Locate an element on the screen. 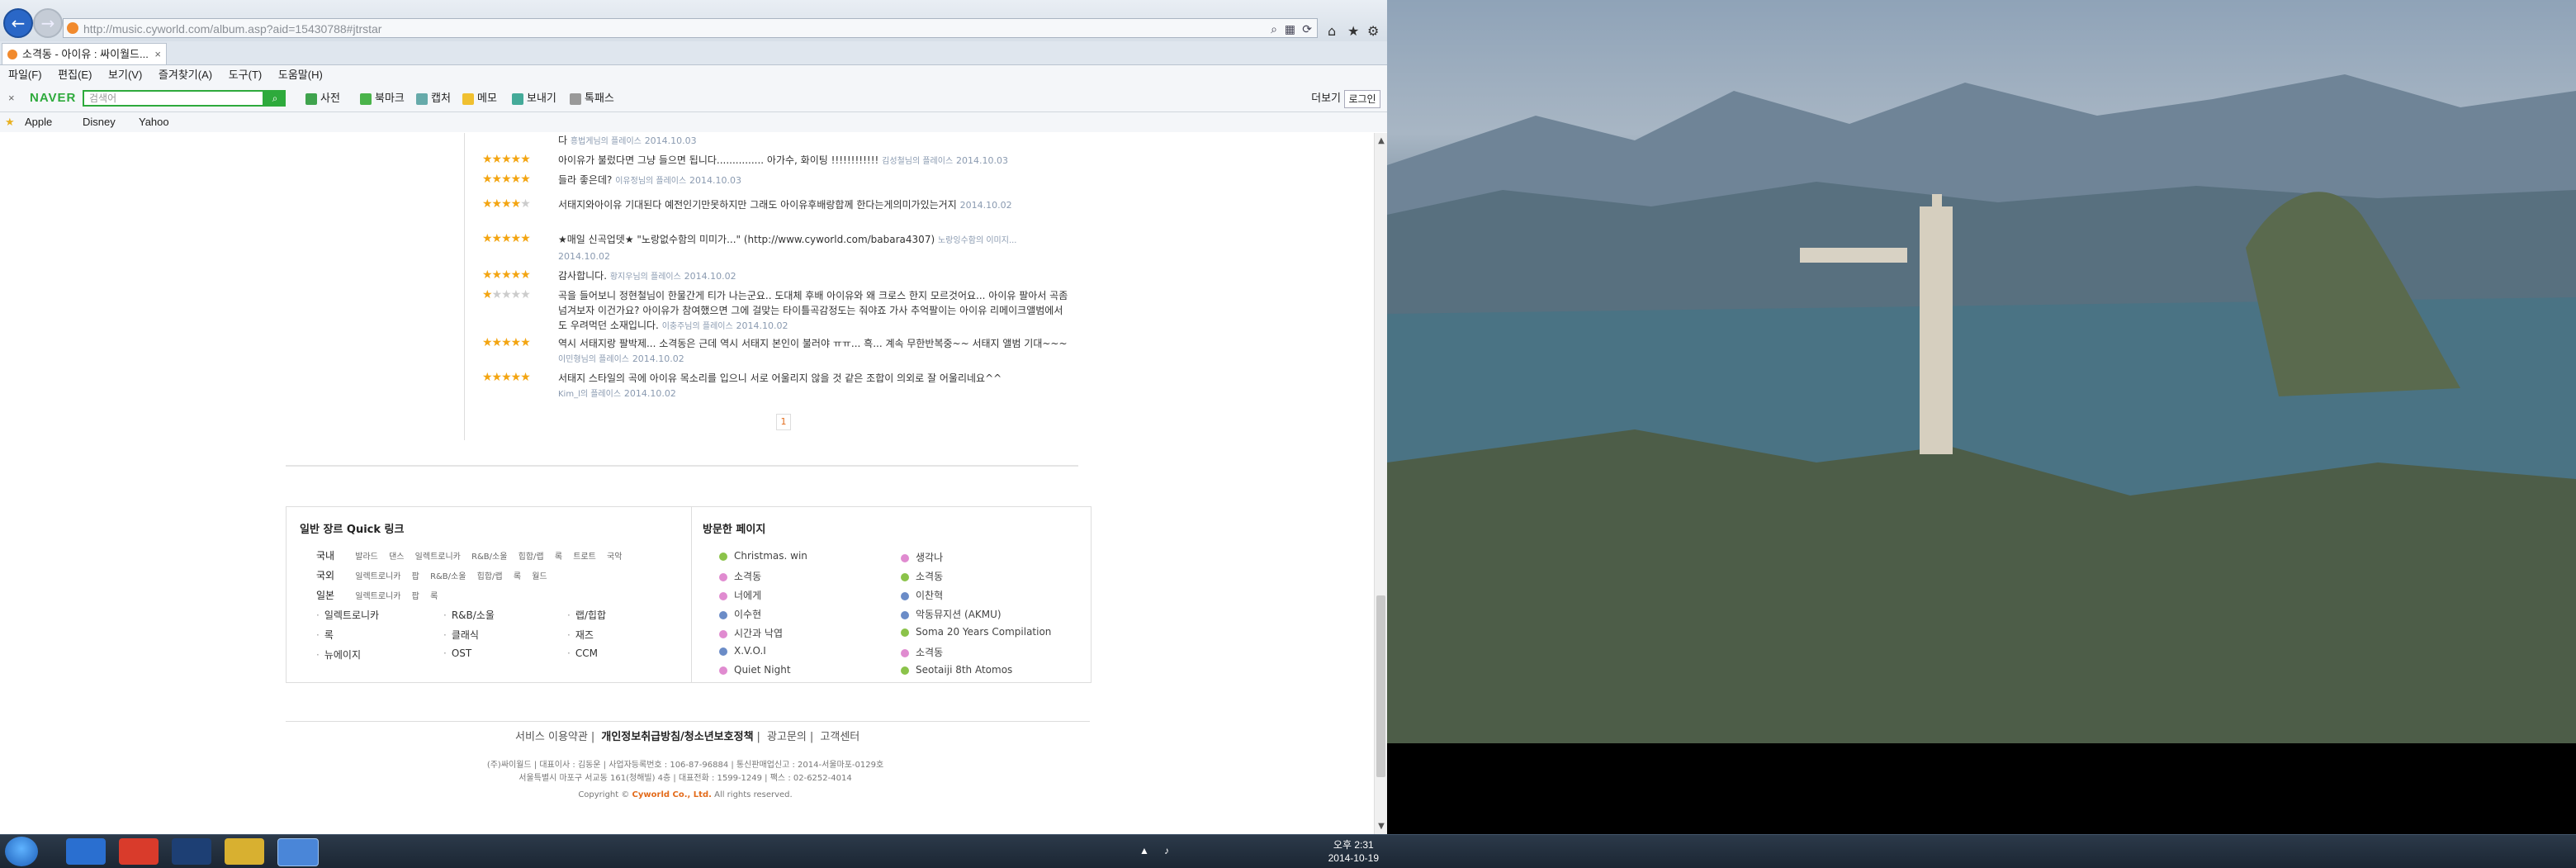 Image resolution: width=2576 pixels, height=868 pixels. send-button: 보내기 is located at coordinates (534, 98).